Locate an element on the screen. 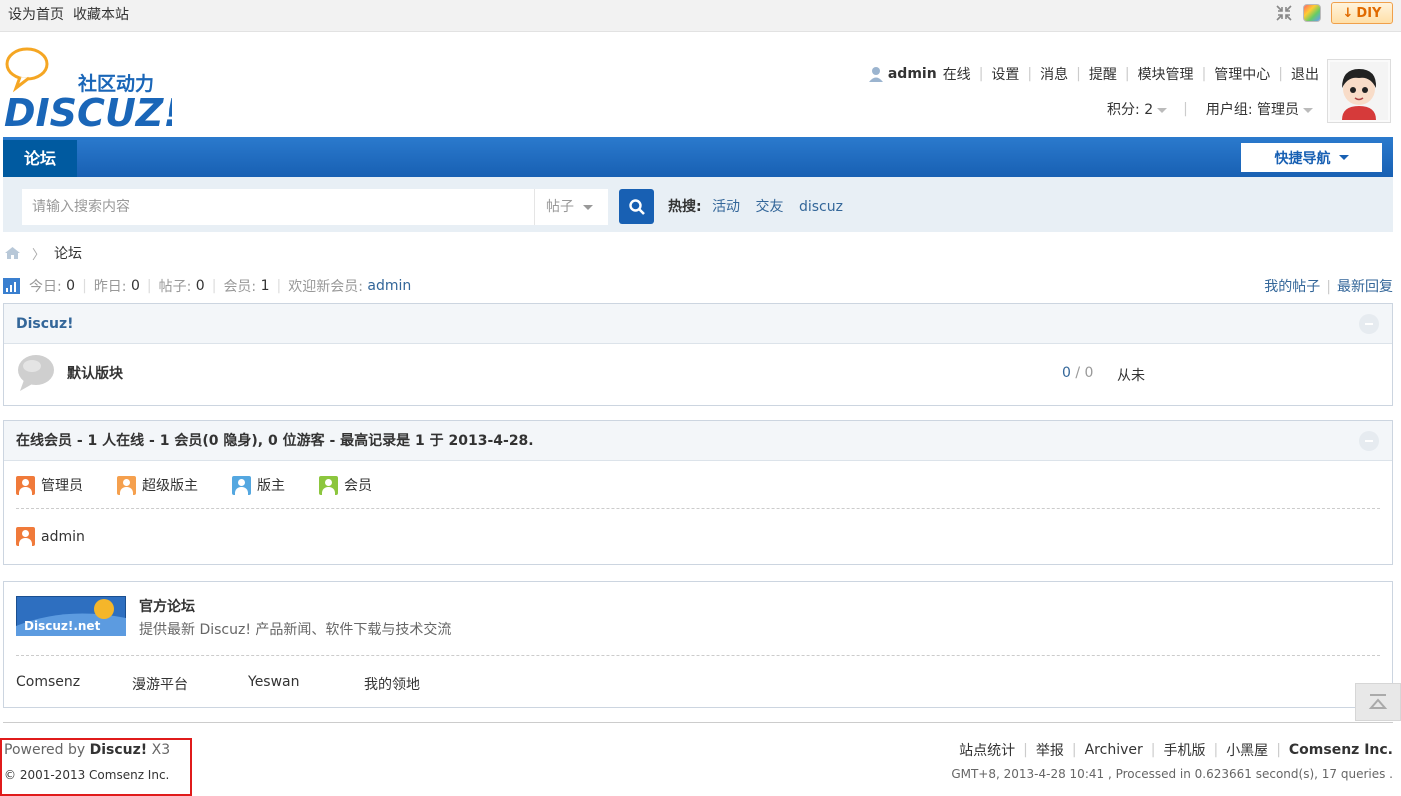 The width and height of the screenshot is (1401, 796). usergroup-label: 用户组: 管理员 is located at coordinates (1252, 110).